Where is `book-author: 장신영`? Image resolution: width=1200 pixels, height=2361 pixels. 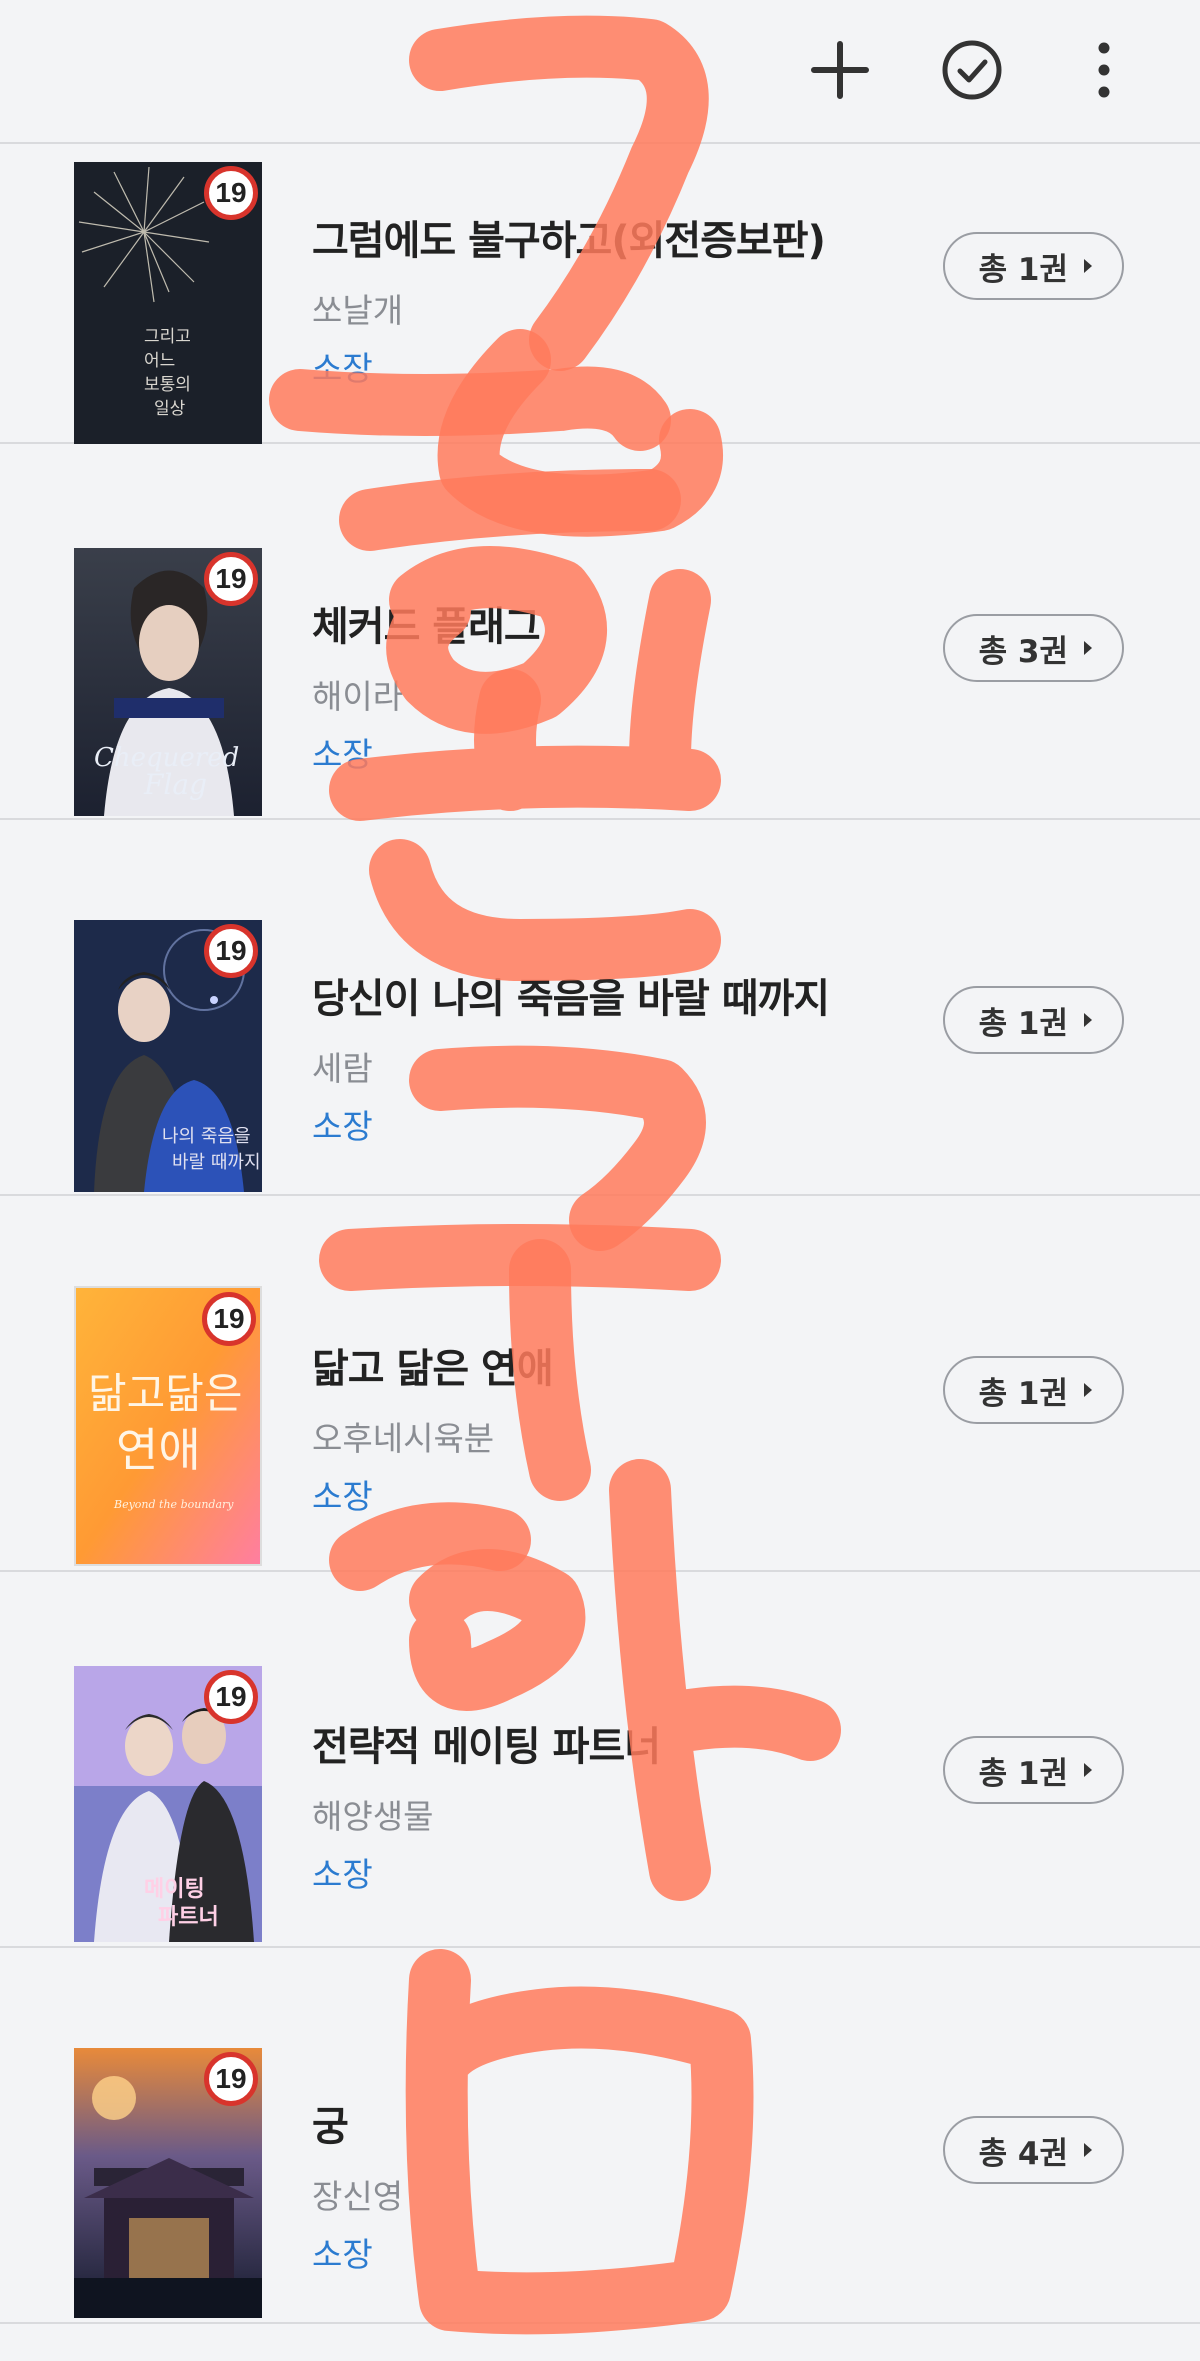 book-author: 장신영 is located at coordinates (358, 2196).